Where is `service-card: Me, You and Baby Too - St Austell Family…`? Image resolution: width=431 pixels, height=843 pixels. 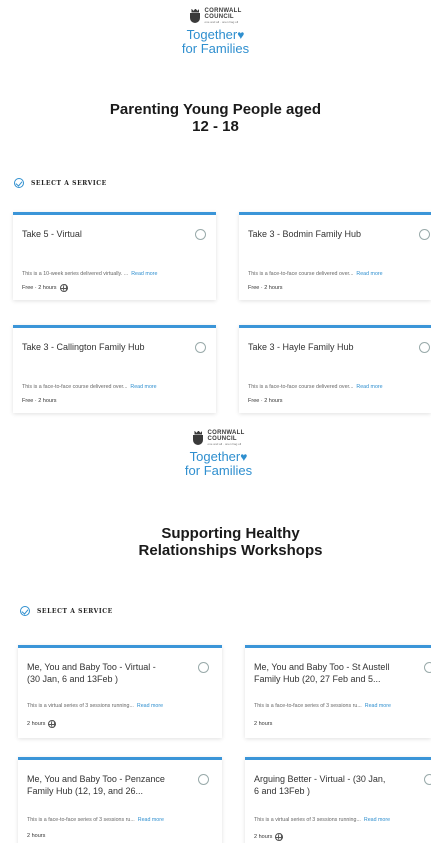
service-card: Me, You and Baby Too - St Austell Family… is located at coordinates (338, 691).